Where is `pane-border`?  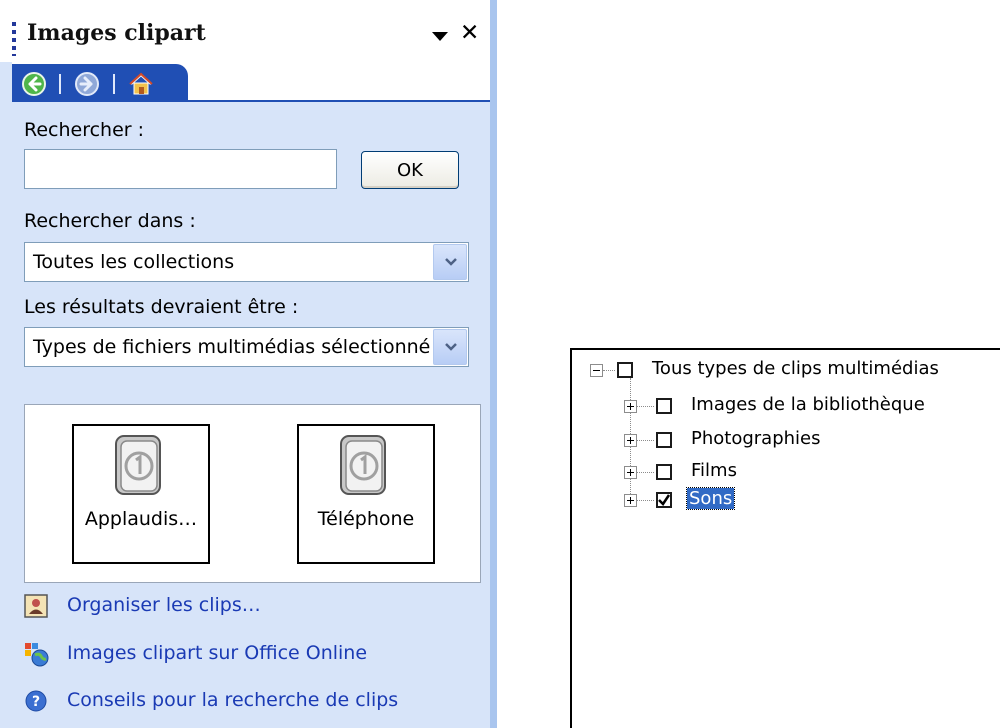
pane-border is located at coordinates (493, 364).